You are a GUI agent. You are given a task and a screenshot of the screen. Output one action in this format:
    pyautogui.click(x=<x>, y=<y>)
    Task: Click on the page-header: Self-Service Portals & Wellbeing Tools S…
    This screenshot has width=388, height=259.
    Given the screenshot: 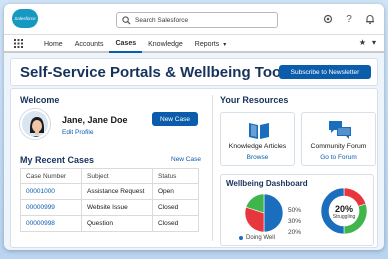 What is the action you would take?
    pyautogui.click(x=194, y=72)
    